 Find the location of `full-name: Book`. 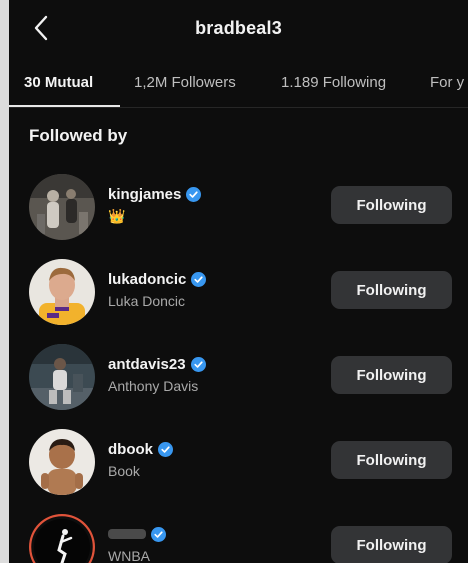

full-name: Book is located at coordinates (124, 471).